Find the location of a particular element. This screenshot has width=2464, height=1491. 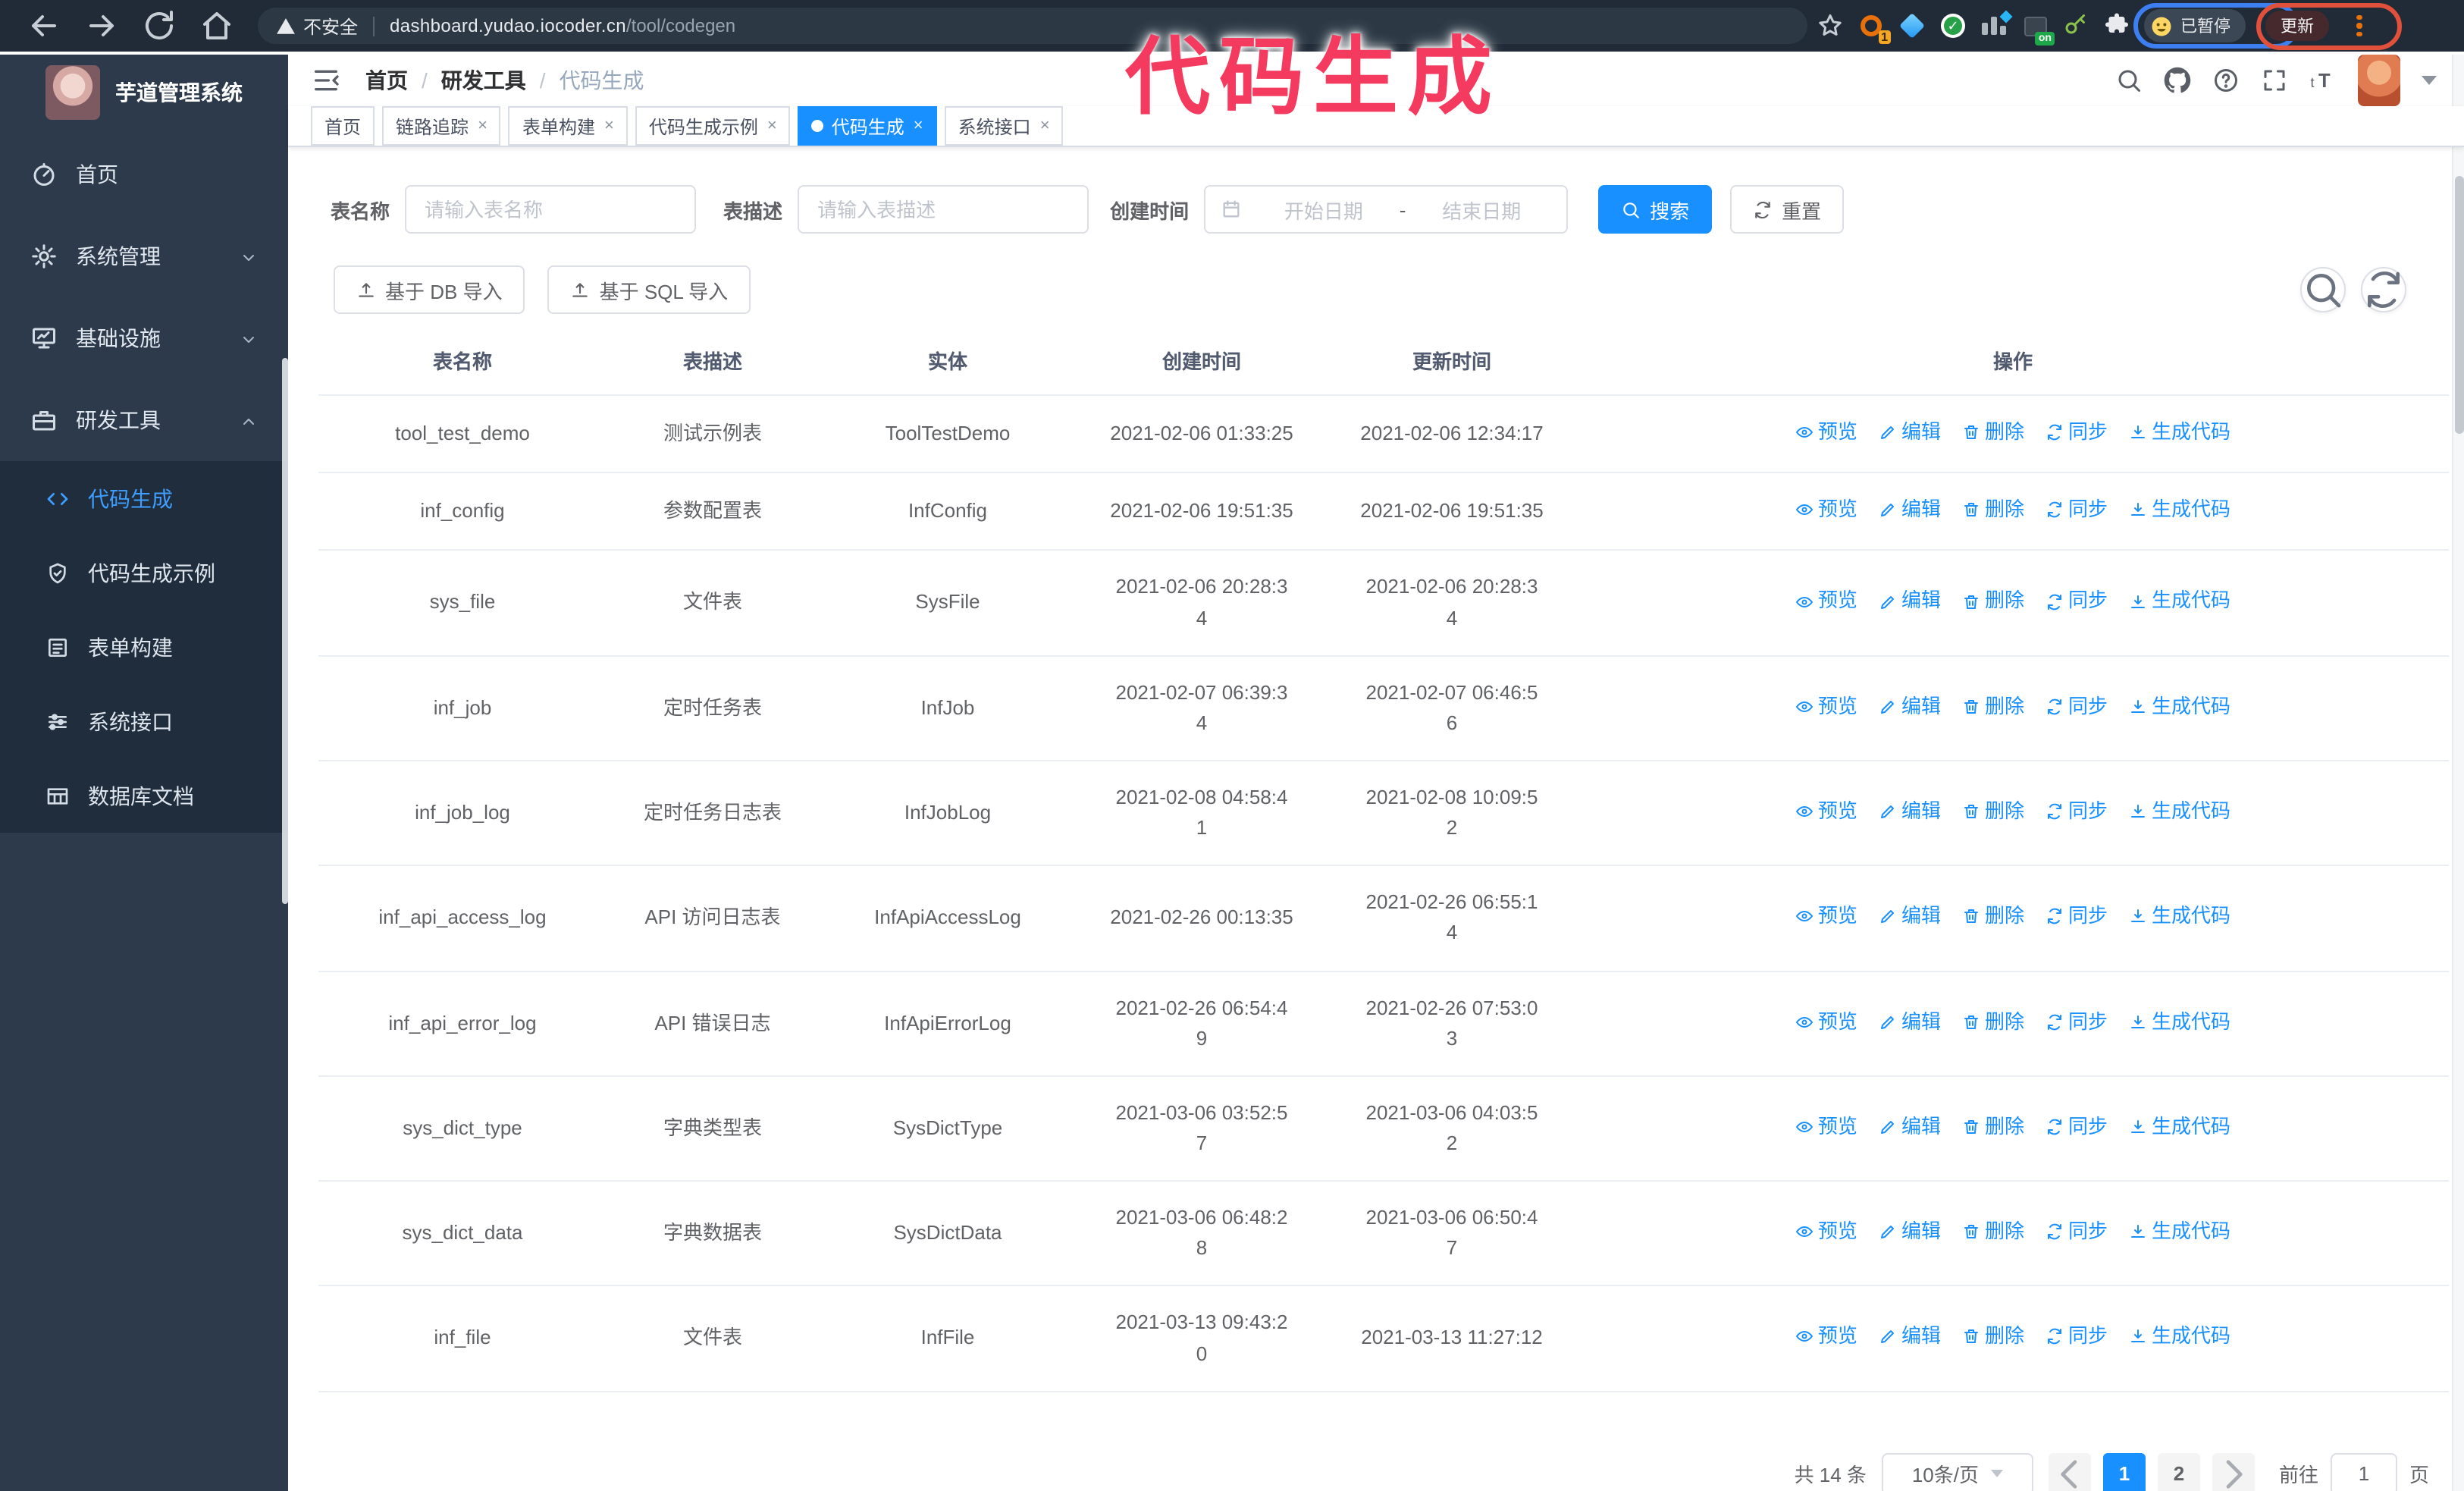

sidebar-item-devtools: 研发工具 is located at coordinates (144, 420).